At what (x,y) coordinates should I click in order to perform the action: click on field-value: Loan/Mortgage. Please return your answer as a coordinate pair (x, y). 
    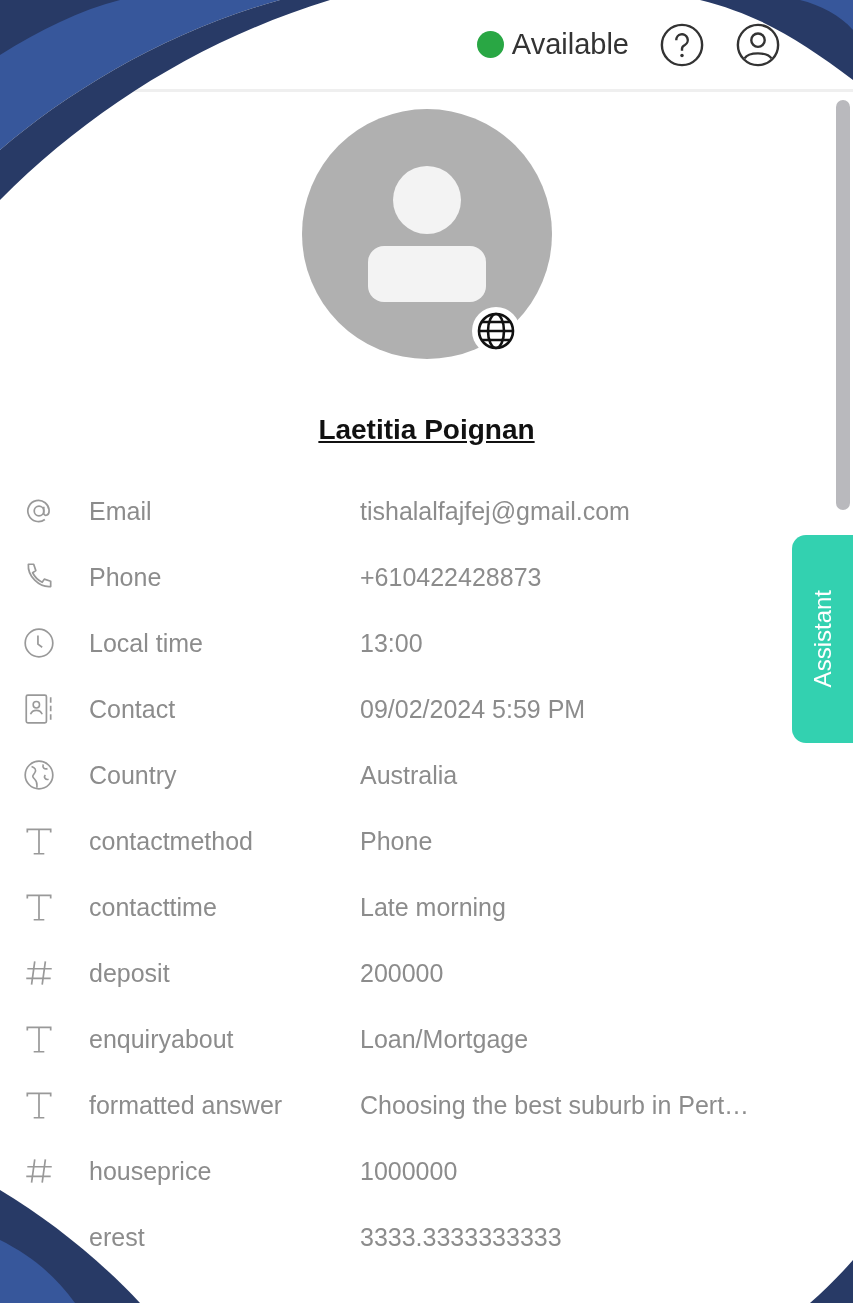
    Looking at the image, I should click on (444, 1039).